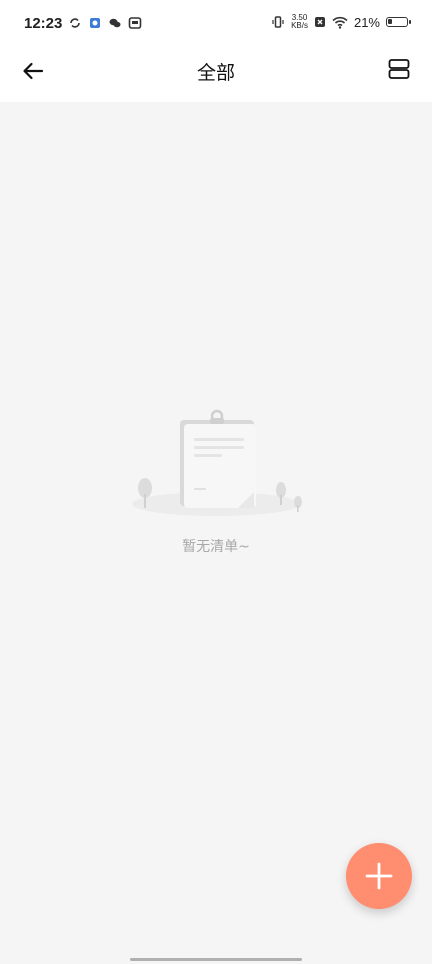  What do you see at coordinates (216, 959) in the screenshot?
I see `home-indicator` at bounding box center [216, 959].